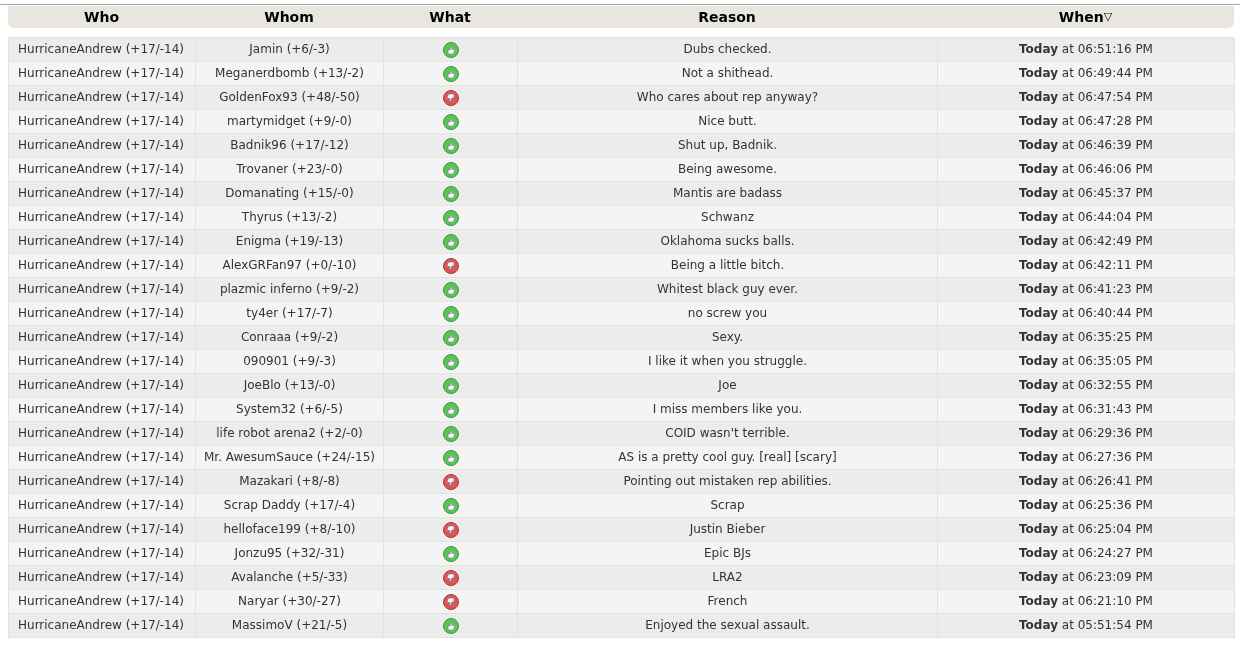  Describe the element at coordinates (289, 553) in the screenshot. I see `whom-cell: Jonzu95 (+32/-31)` at that location.